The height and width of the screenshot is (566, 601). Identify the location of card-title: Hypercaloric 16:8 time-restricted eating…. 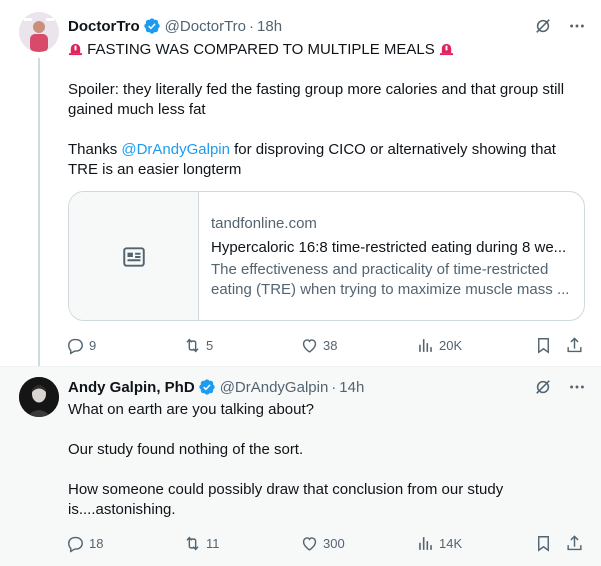
(389, 247).